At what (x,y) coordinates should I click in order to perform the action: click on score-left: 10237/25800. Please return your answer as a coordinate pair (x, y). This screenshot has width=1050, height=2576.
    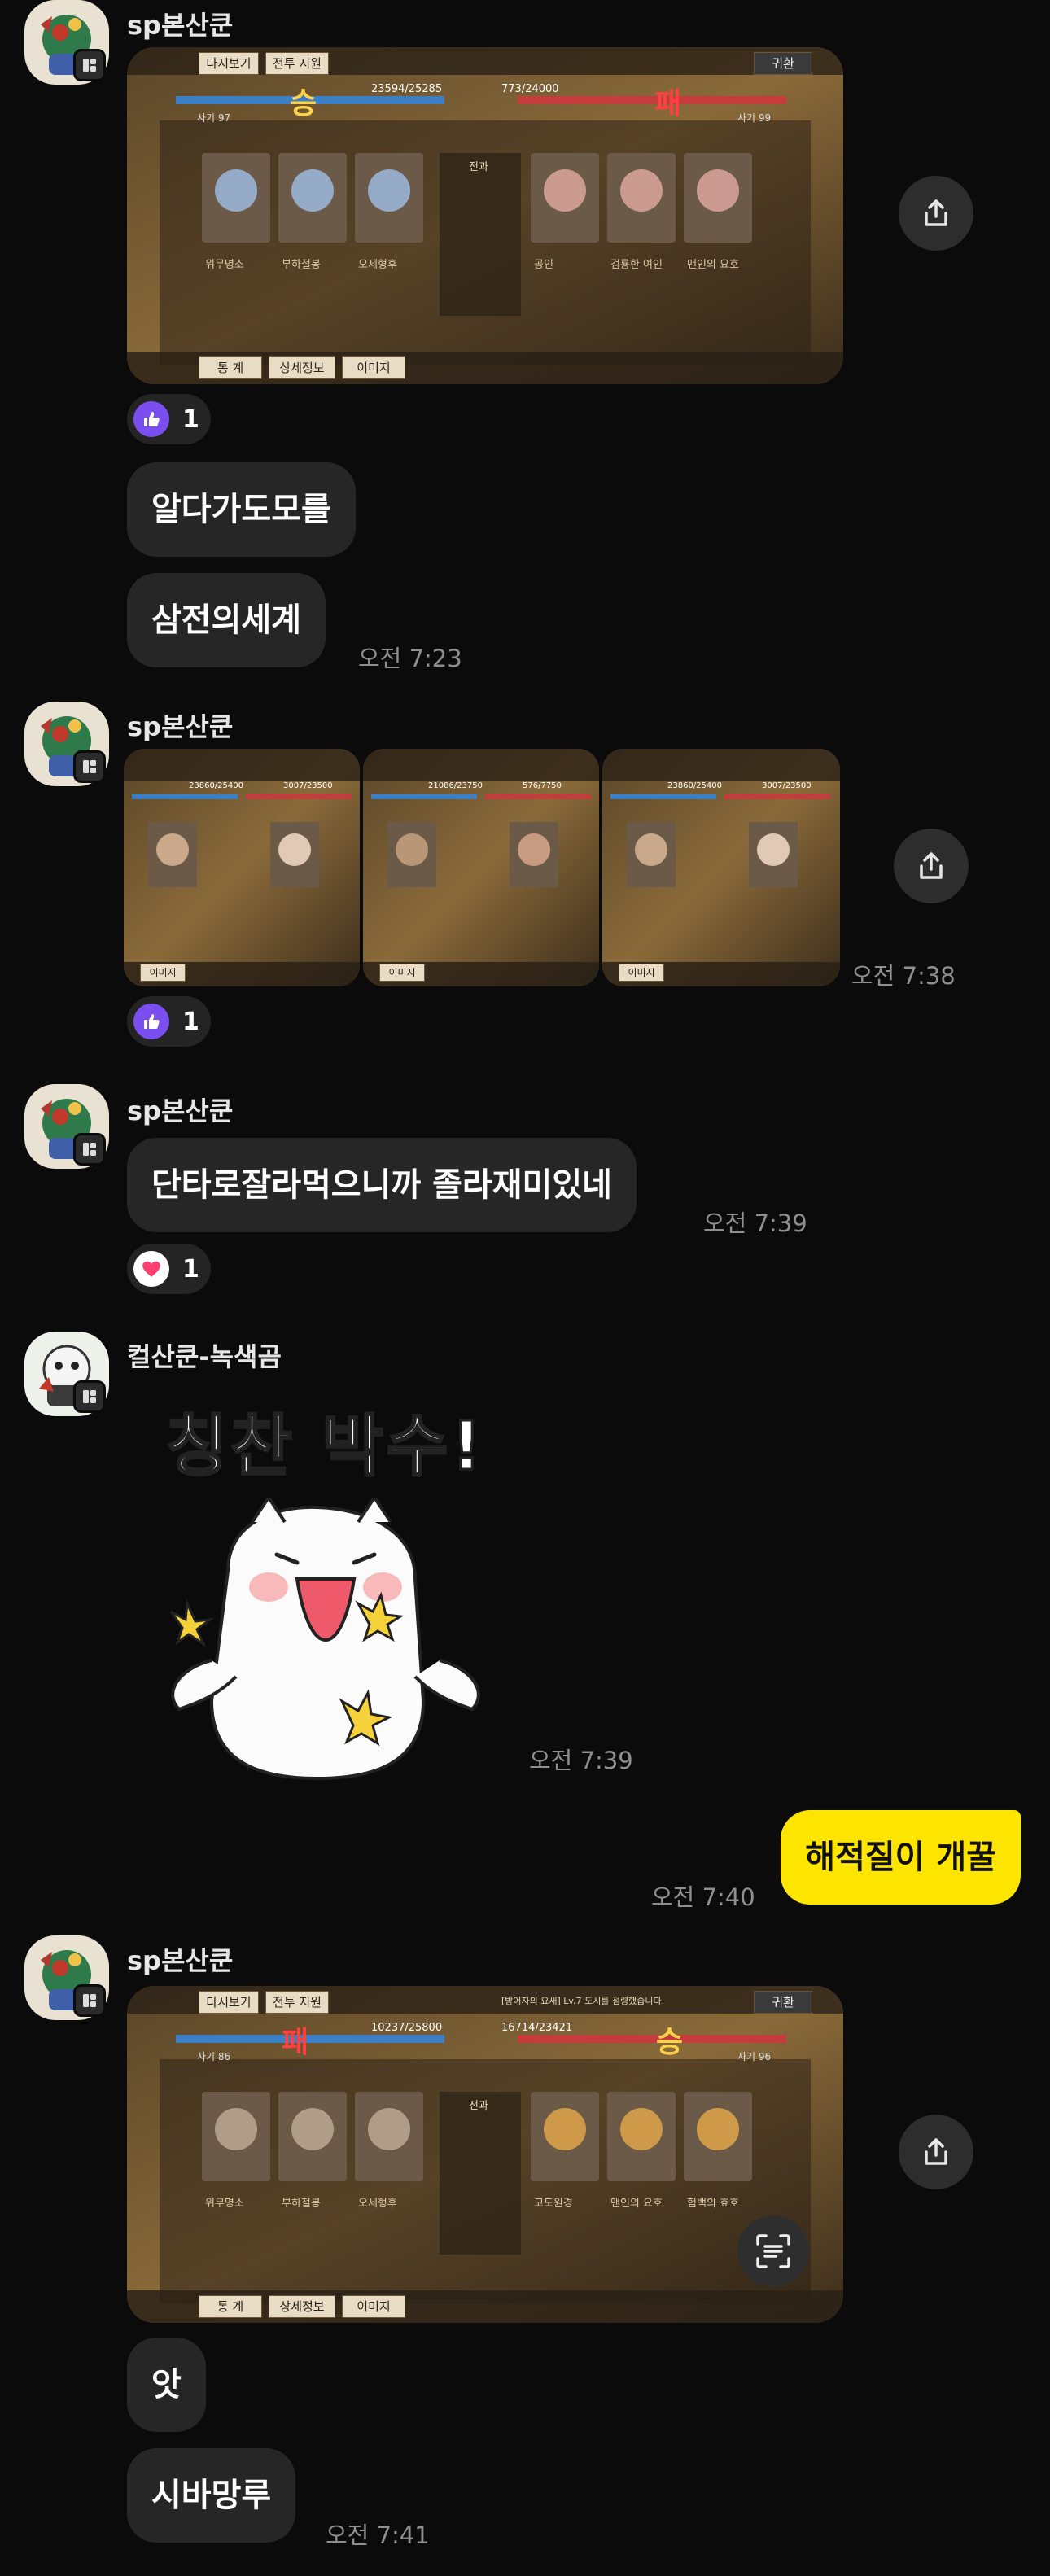
    Looking at the image, I should click on (407, 2028).